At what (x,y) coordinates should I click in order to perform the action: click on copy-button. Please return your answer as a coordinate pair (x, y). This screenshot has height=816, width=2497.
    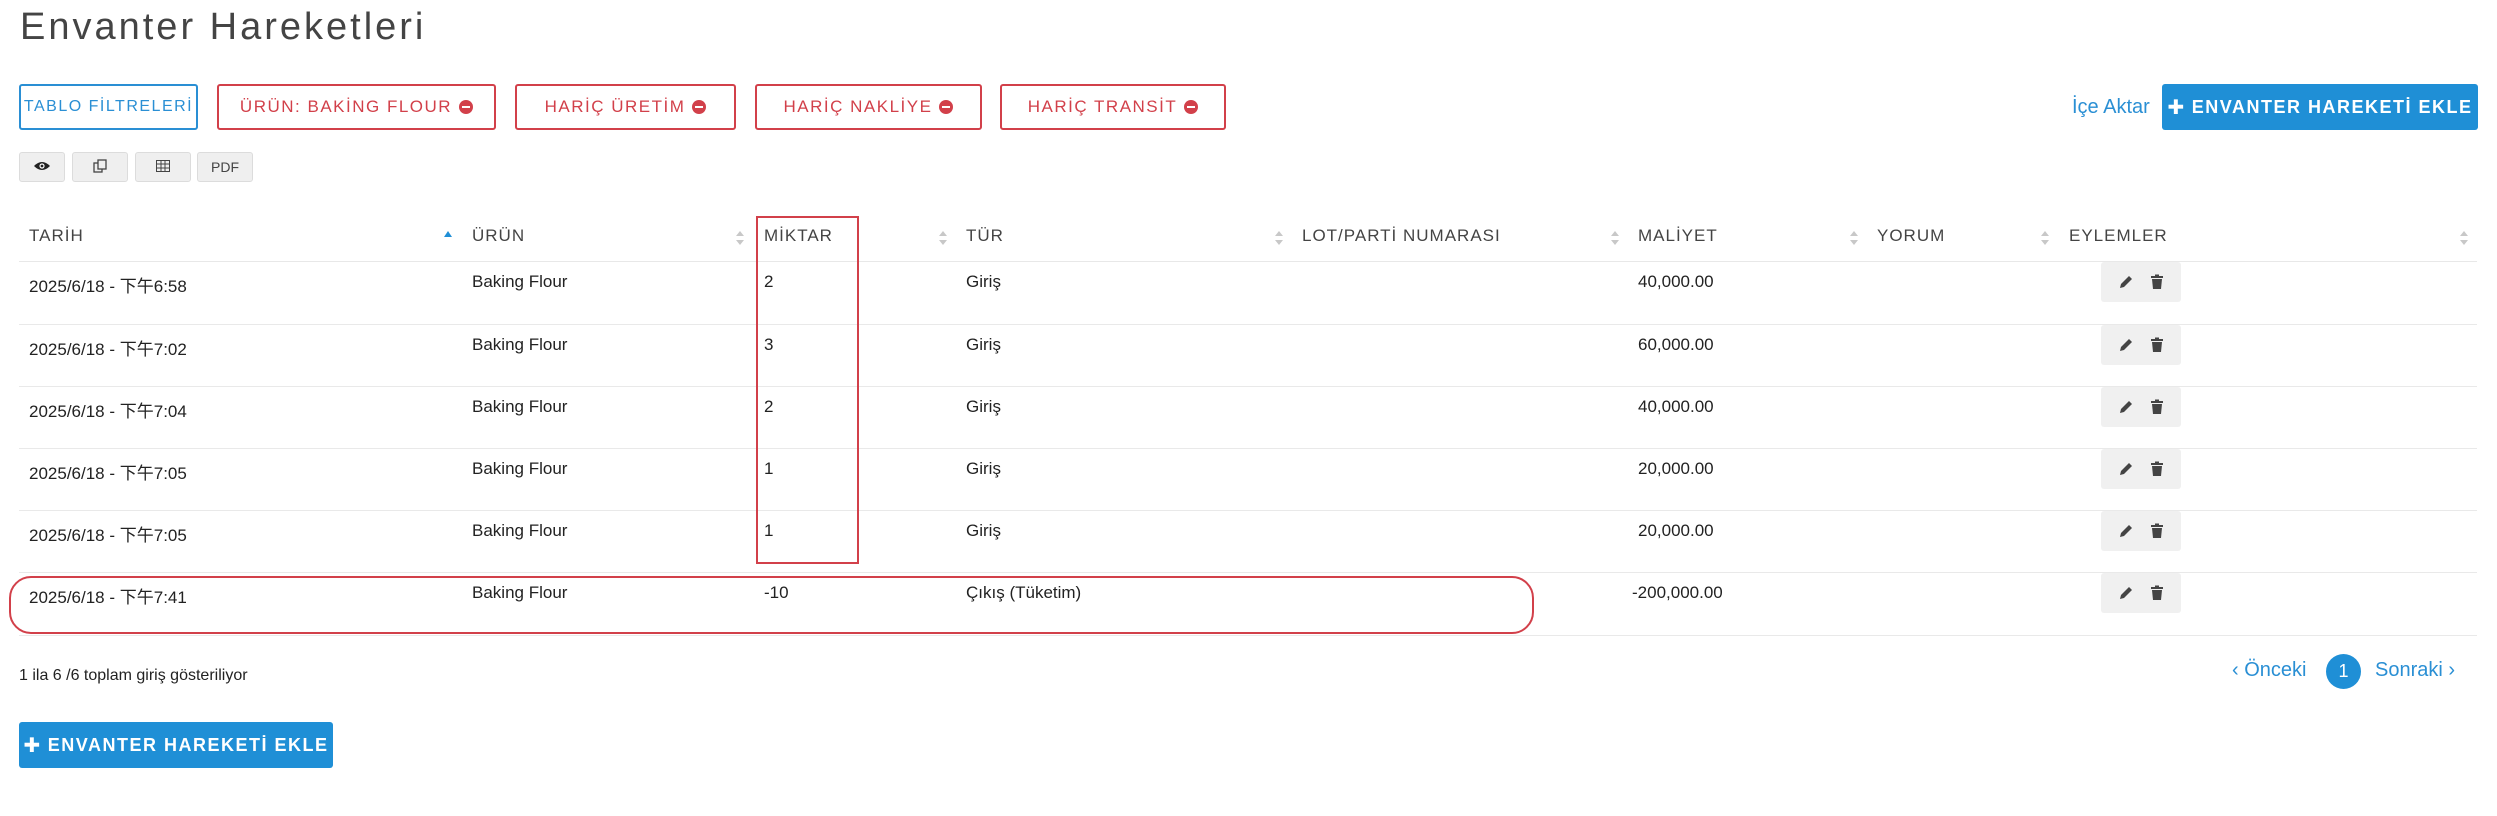
    Looking at the image, I should click on (100, 167).